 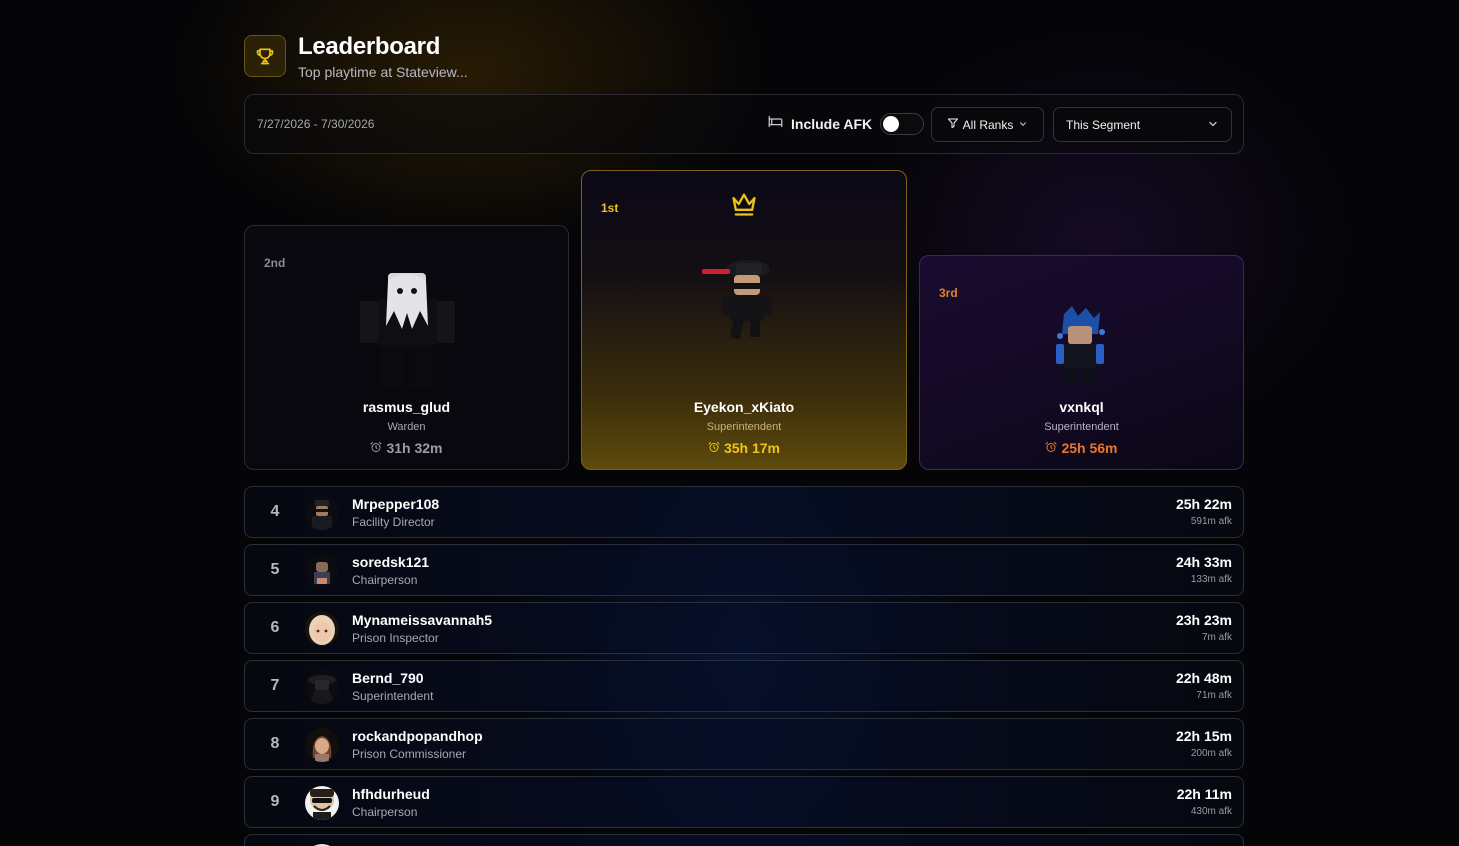 I want to click on row-rank-number: 5, so click(x=275, y=569).